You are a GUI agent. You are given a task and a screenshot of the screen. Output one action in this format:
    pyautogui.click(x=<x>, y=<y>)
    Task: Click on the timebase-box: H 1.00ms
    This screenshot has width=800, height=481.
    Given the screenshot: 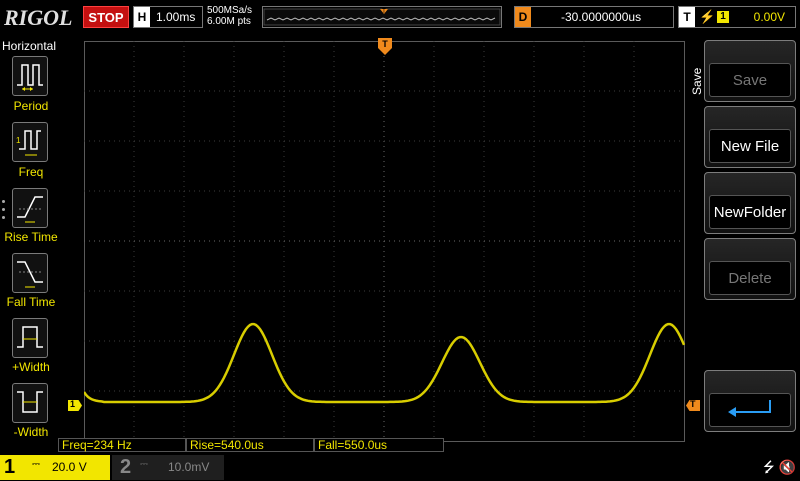 What is the action you would take?
    pyautogui.click(x=168, y=17)
    